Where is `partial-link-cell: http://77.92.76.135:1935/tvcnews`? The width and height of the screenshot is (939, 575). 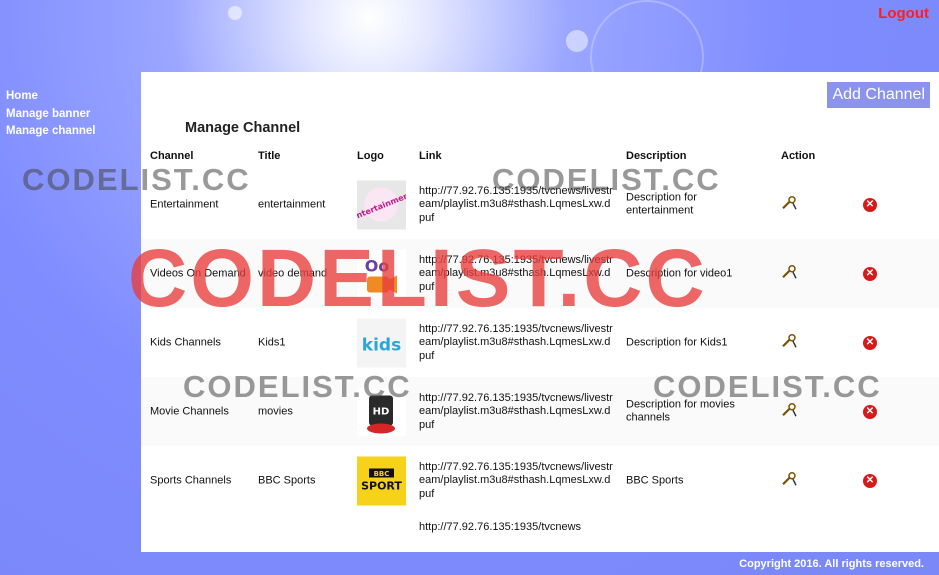 partial-link-cell: http://77.92.76.135:1935/tvcnews is located at coordinates (500, 527).